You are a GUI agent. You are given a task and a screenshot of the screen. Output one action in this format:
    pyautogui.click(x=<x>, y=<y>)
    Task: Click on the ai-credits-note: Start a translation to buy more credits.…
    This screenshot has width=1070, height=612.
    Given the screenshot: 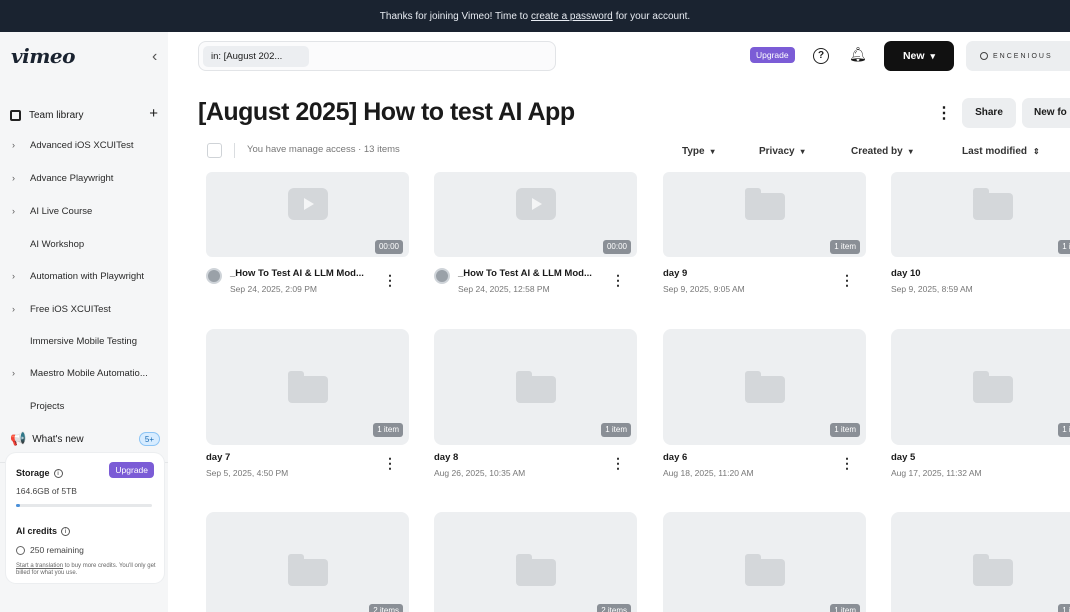 What is the action you would take?
    pyautogui.click(x=86, y=569)
    